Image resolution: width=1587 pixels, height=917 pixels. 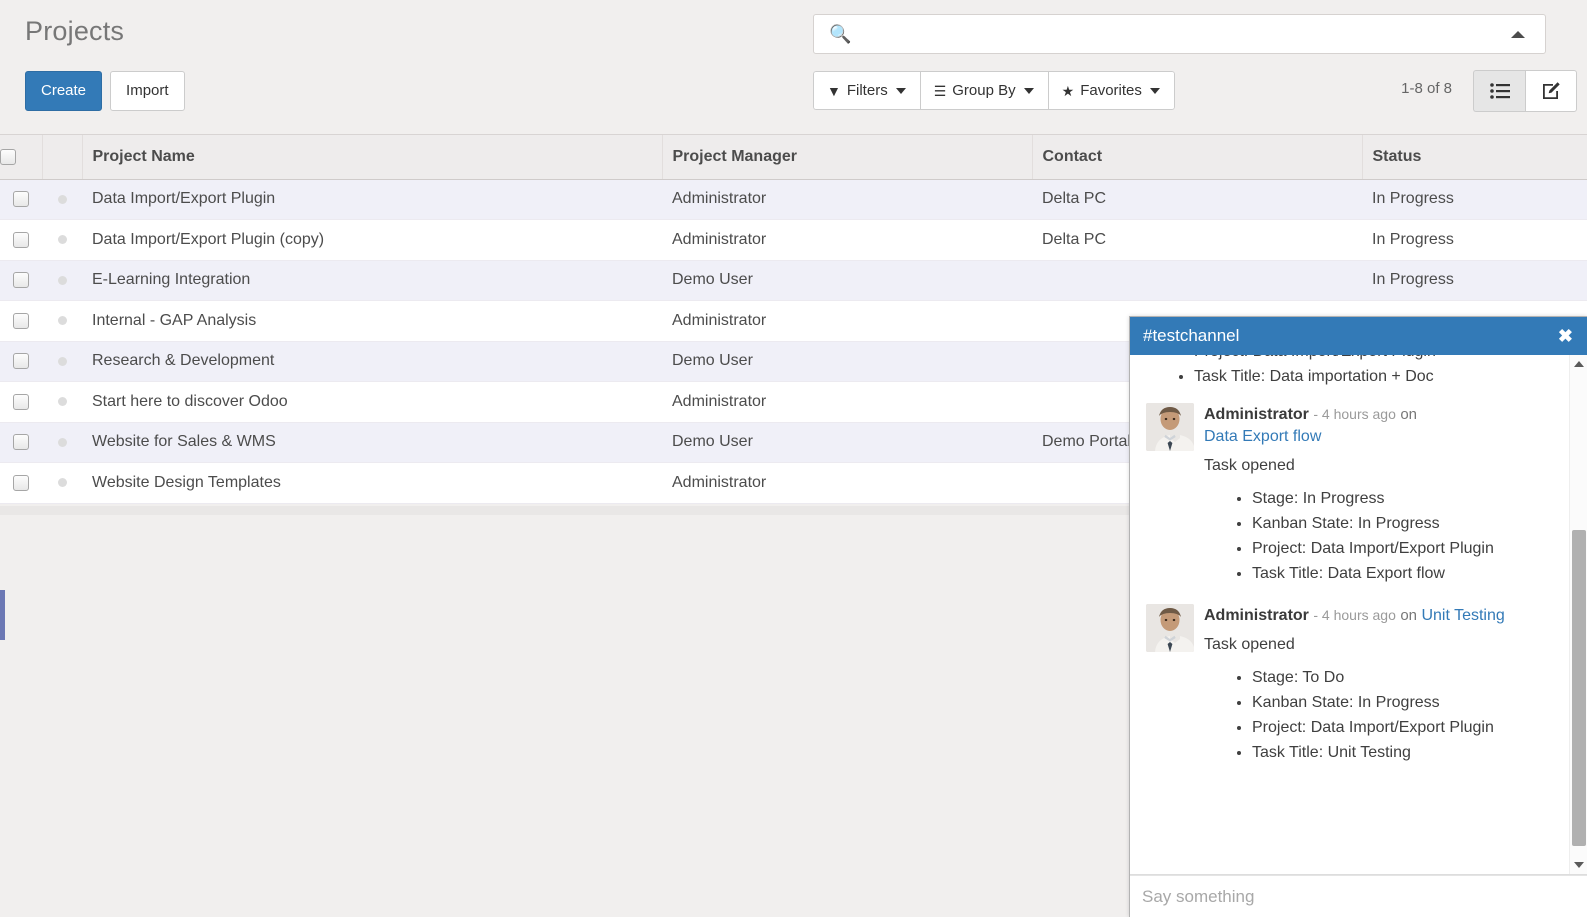 I want to click on chat-channel-title: #testchannel, so click(x=1191, y=335).